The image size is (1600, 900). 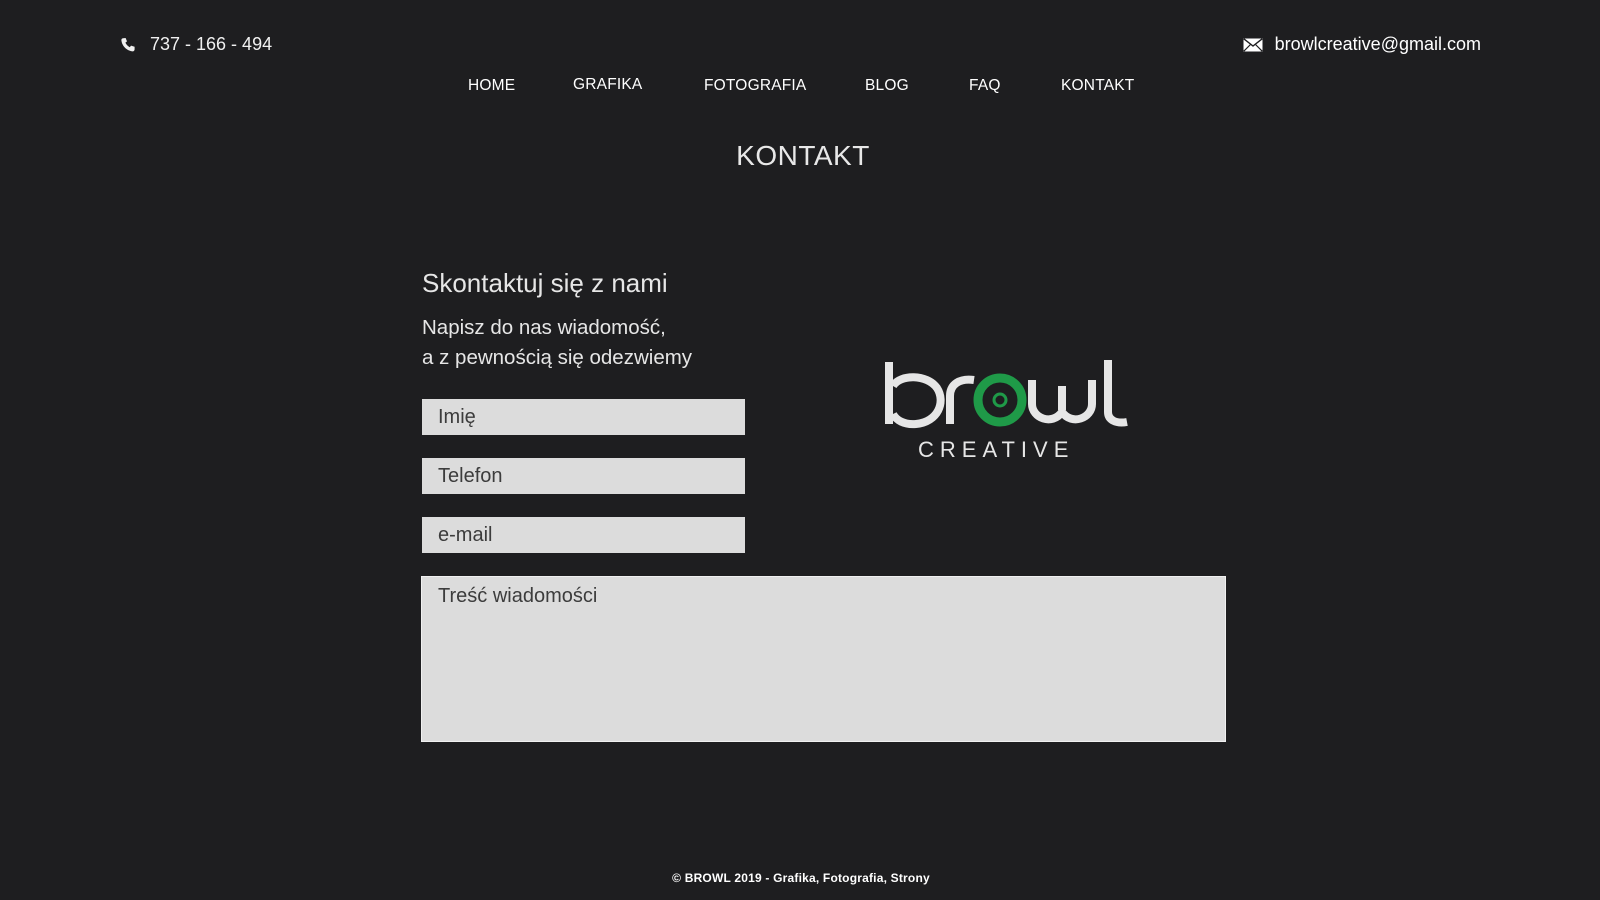 I want to click on page-title: KONTAKT, so click(x=803, y=155).